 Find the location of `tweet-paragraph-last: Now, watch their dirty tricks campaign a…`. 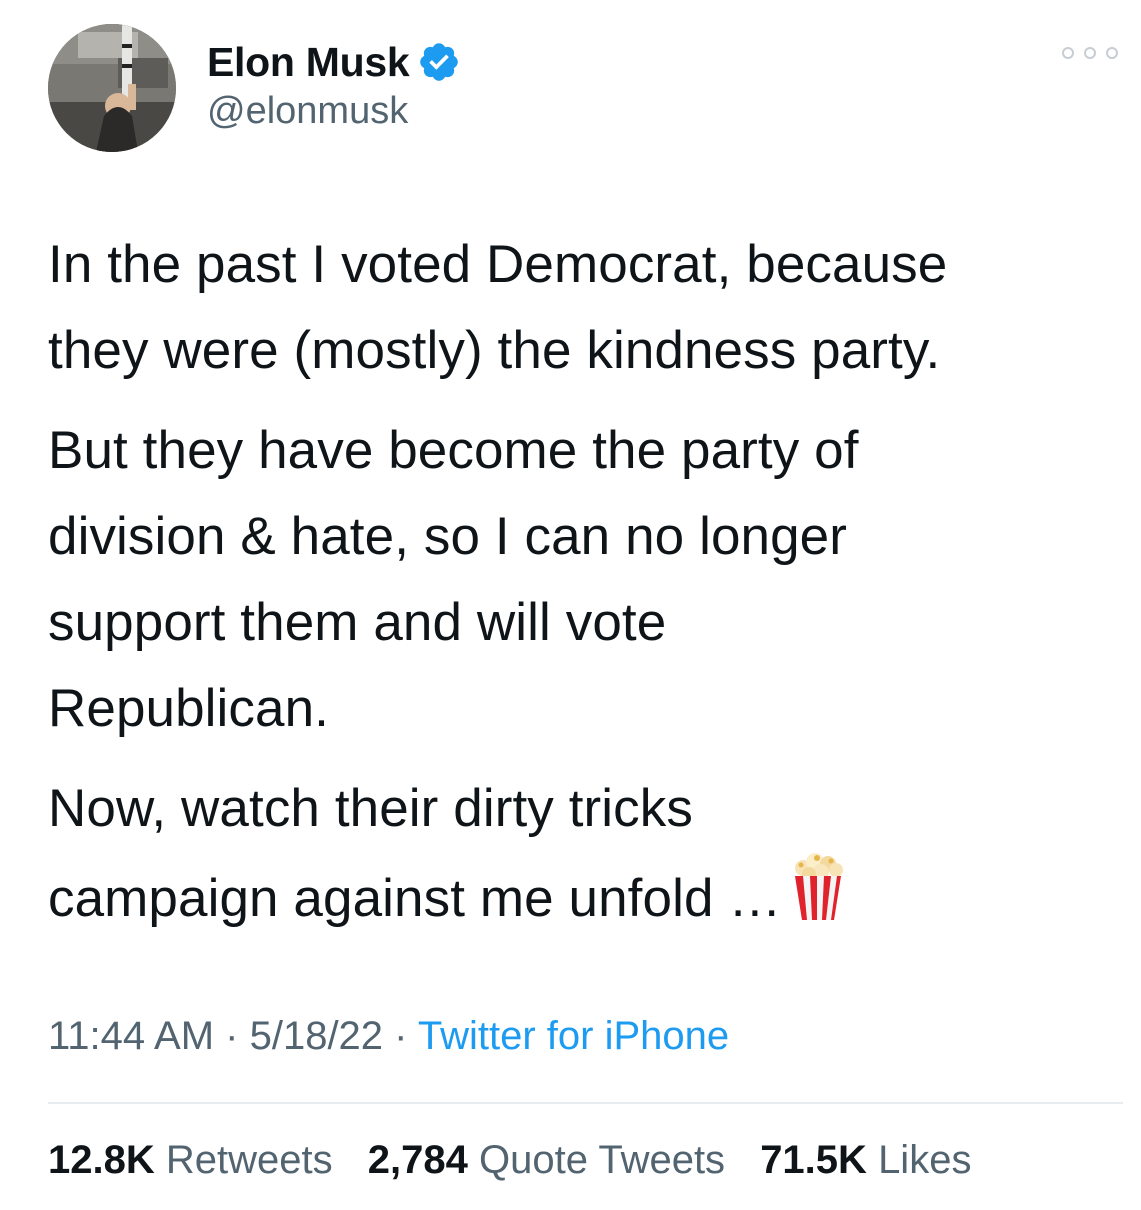

tweet-paragraph-last: Now, watch their dirty tricks campaign a… is located at coordinates (590, 854).